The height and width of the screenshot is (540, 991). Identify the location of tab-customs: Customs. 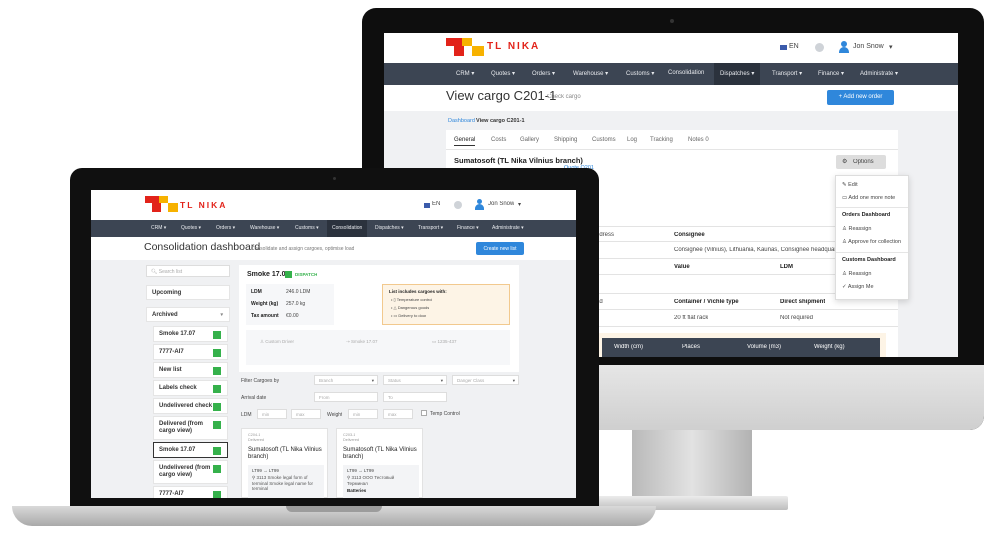
(604, 140).